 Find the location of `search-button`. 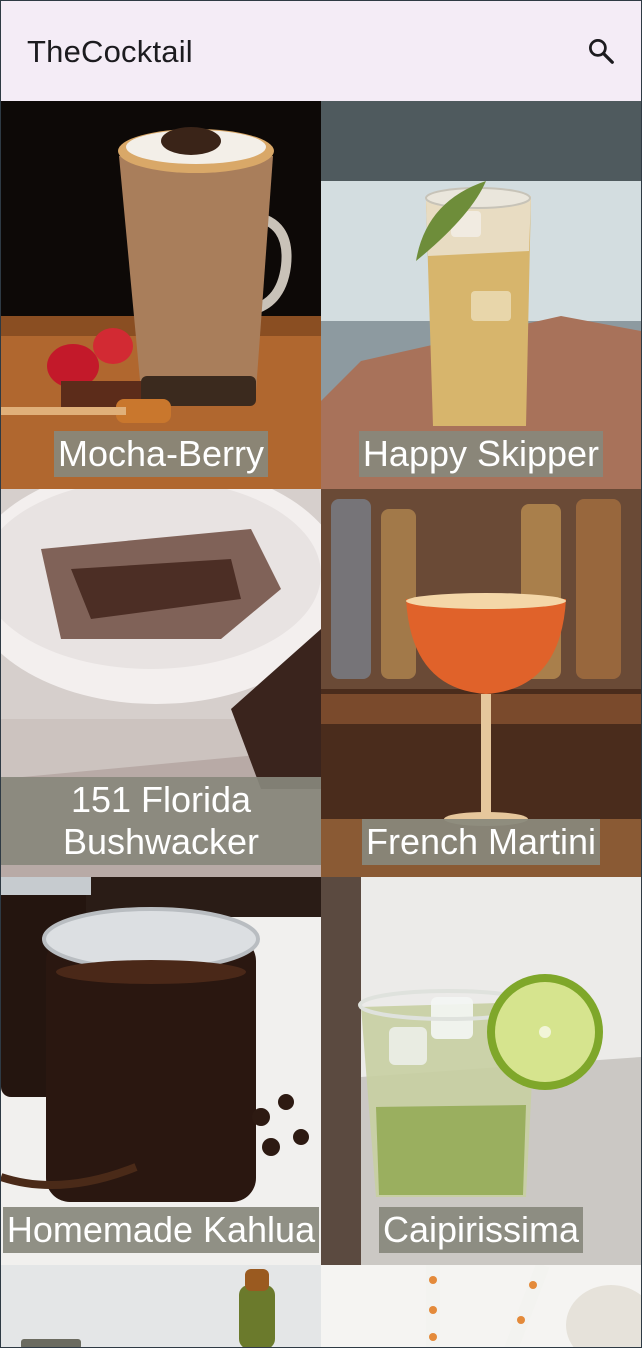

search-button is located at coordinates (601, 51).